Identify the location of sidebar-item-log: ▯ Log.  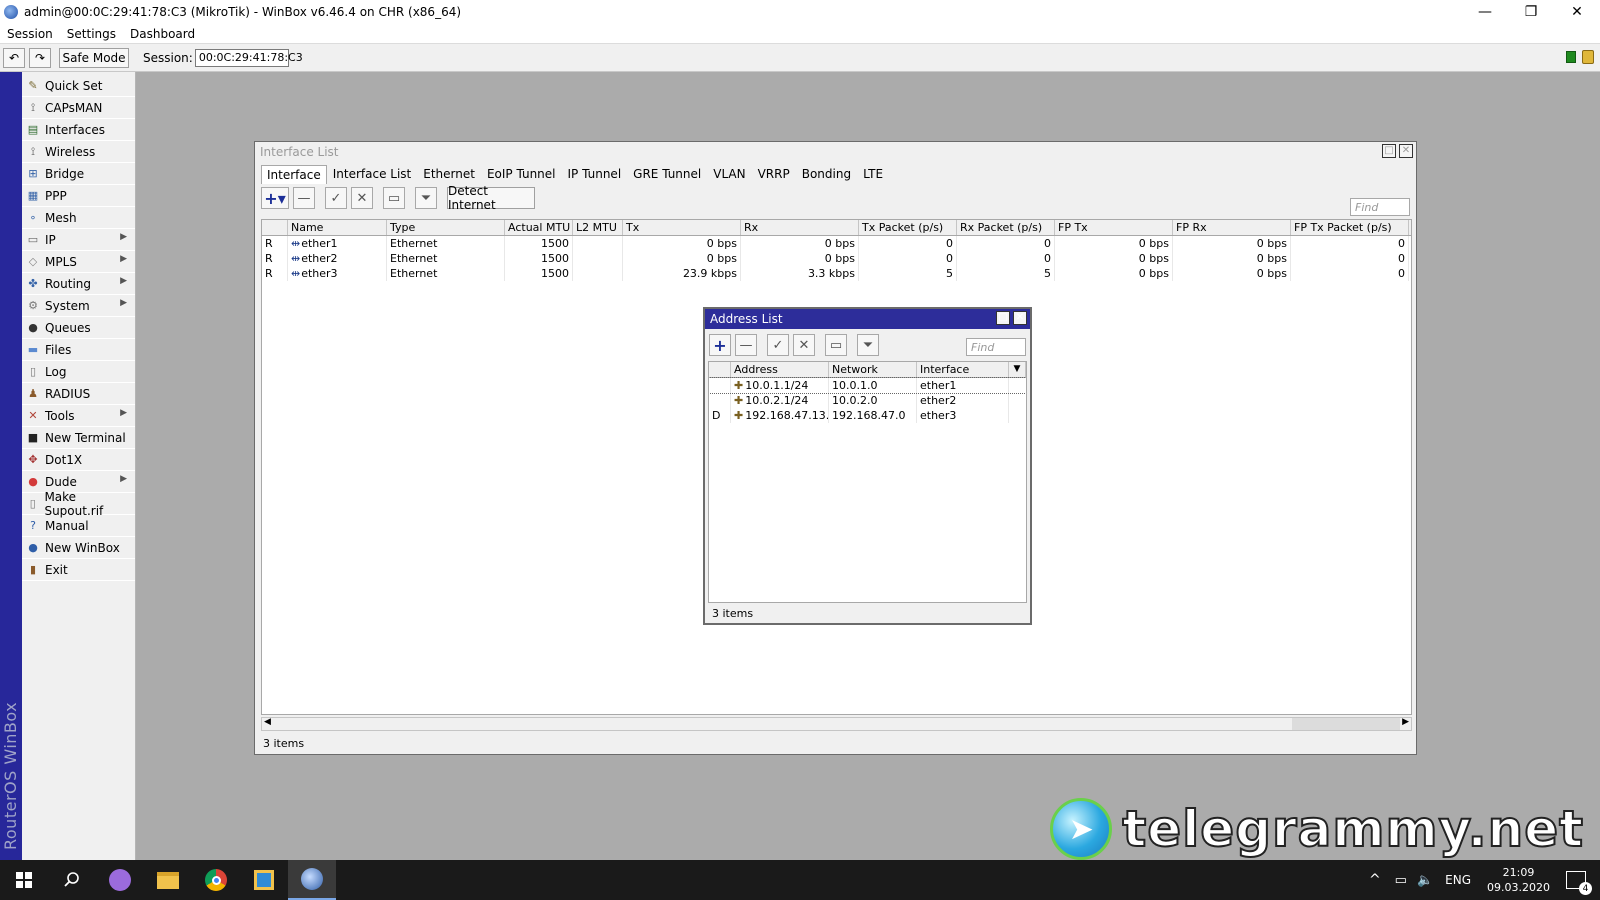
(78, 372).